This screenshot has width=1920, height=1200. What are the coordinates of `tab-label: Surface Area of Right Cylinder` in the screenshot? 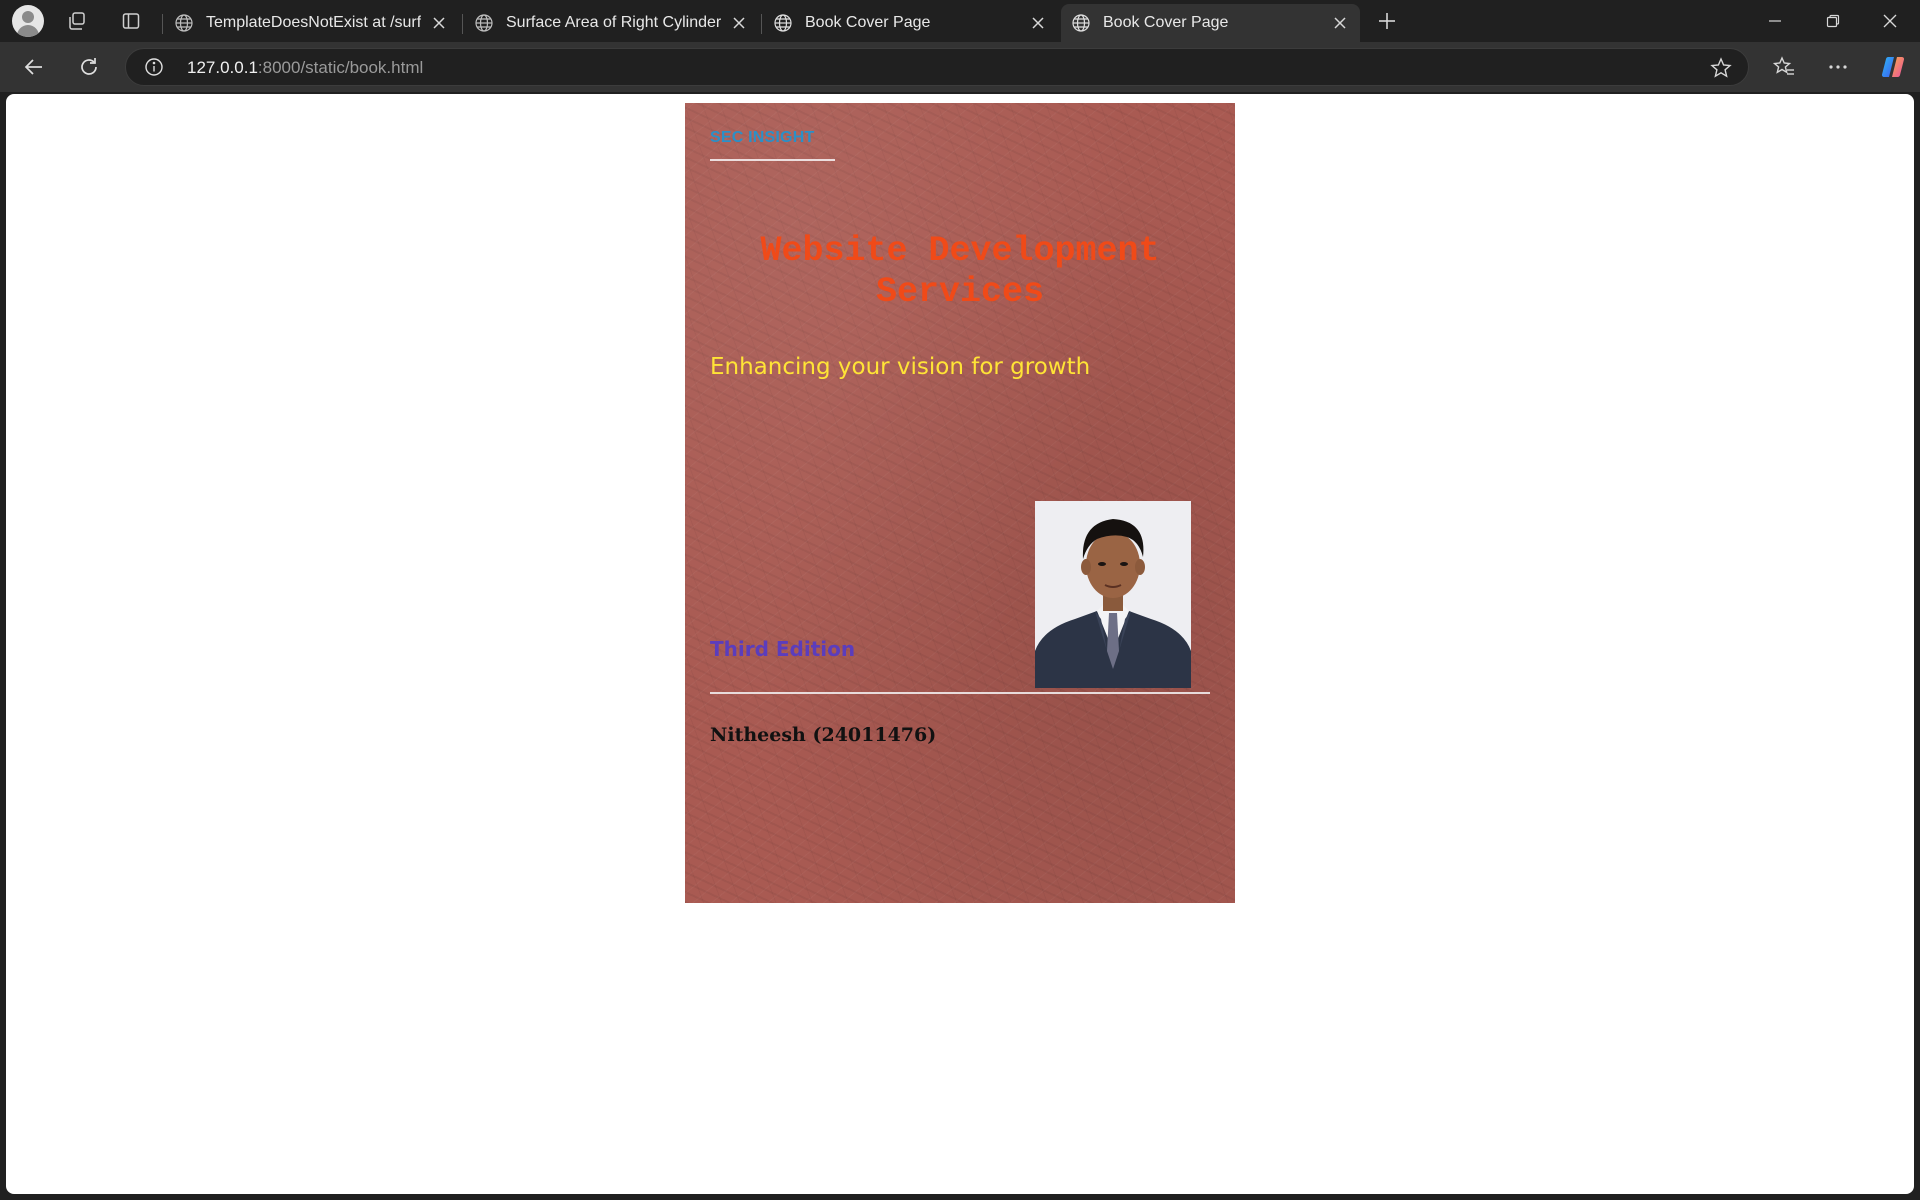 It's located at (613, 22).